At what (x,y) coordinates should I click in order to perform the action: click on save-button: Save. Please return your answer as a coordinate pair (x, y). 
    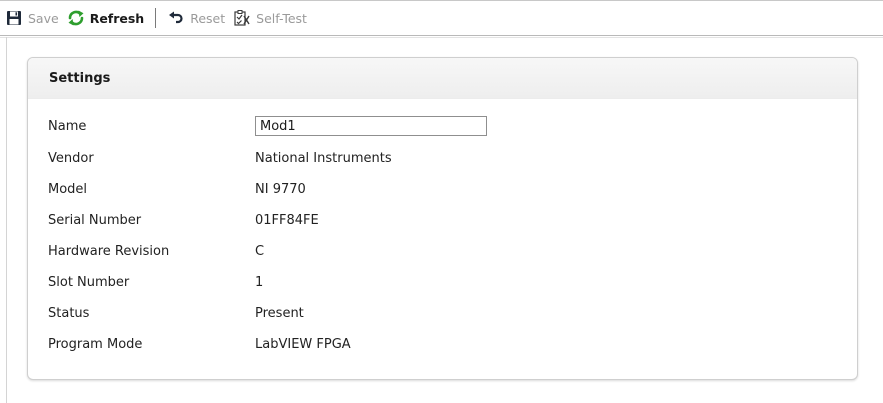
    Looking at the image, I should click on (32, 18).